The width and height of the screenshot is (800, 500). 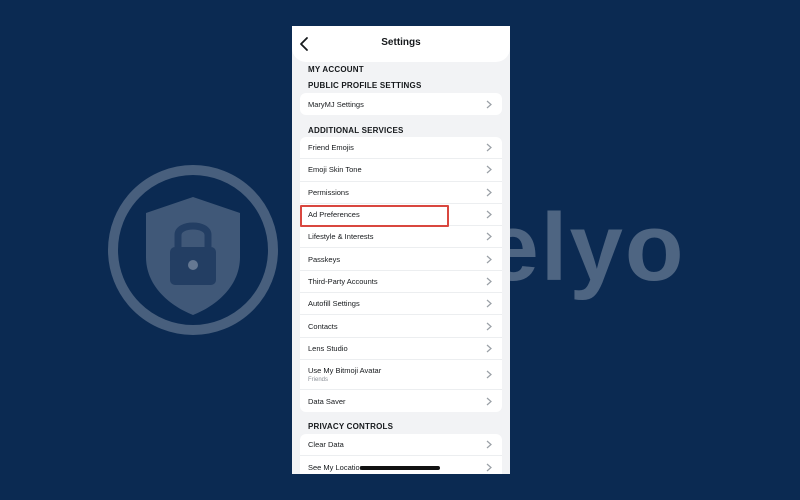 What do you see at coordinates (323, 326) in the screenshot?
I see `list-item-label: Contacts` at bounding box center [323, 326].